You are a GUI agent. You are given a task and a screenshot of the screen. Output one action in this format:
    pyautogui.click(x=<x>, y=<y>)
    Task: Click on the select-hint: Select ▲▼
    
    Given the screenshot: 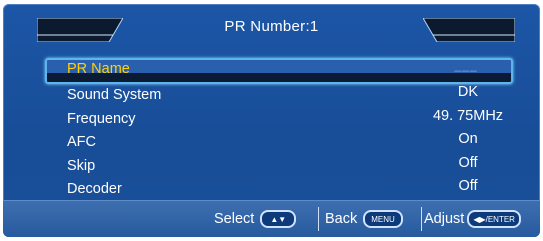 What is the action you would take?
    pyautogui.click(x=255, y=219)
    